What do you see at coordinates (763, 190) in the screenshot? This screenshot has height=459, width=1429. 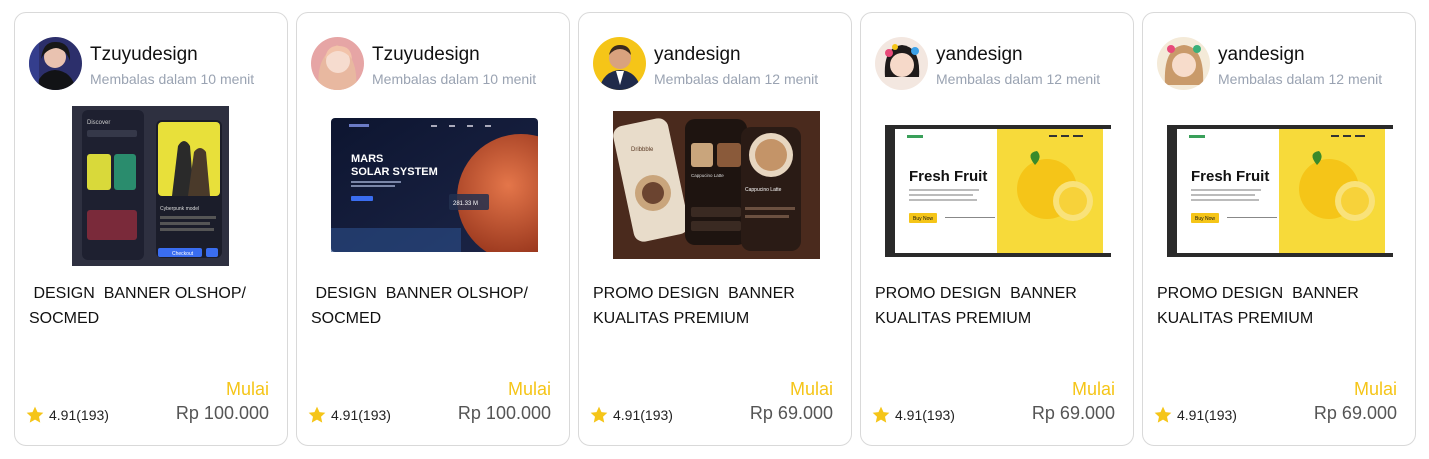 I see `thumb-item-2: Cappucino Latte` at bounding box center [763, 190].